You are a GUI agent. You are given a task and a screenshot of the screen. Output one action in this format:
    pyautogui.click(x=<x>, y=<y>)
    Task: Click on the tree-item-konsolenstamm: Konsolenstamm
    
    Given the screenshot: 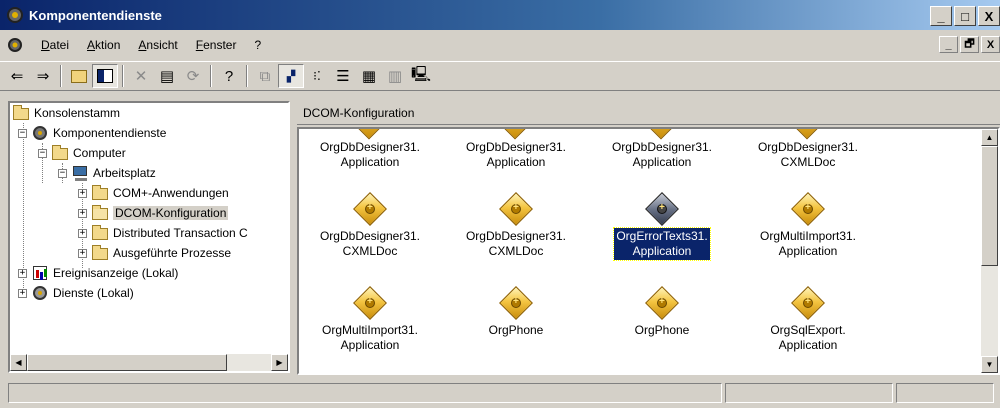 What is the action you would take?
    pyautogui.click(x=66, y=113)
    